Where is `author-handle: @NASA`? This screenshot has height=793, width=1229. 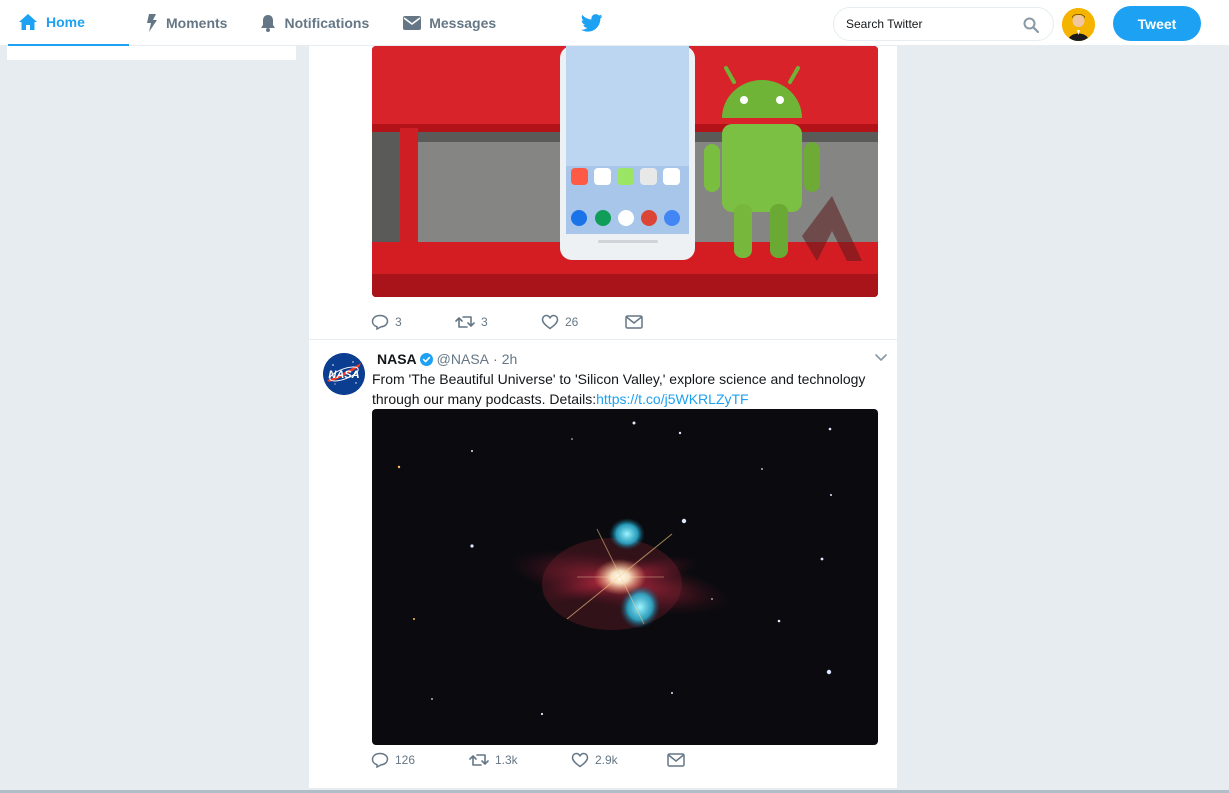 author-handle: @NASA is located at coordinates (463, 359).